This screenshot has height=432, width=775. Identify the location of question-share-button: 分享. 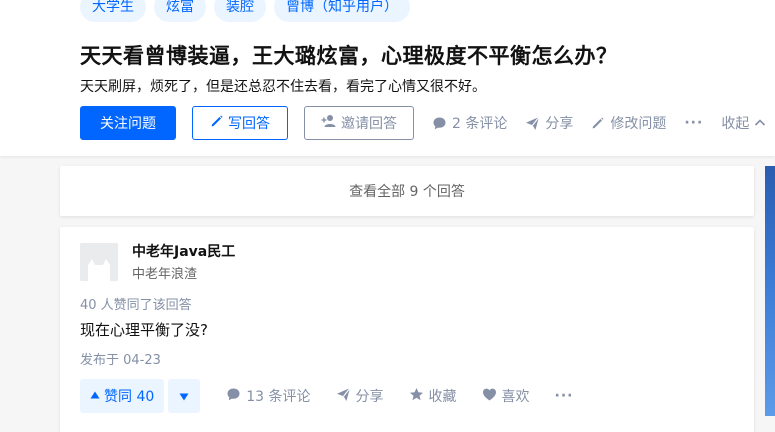
(549, 123).